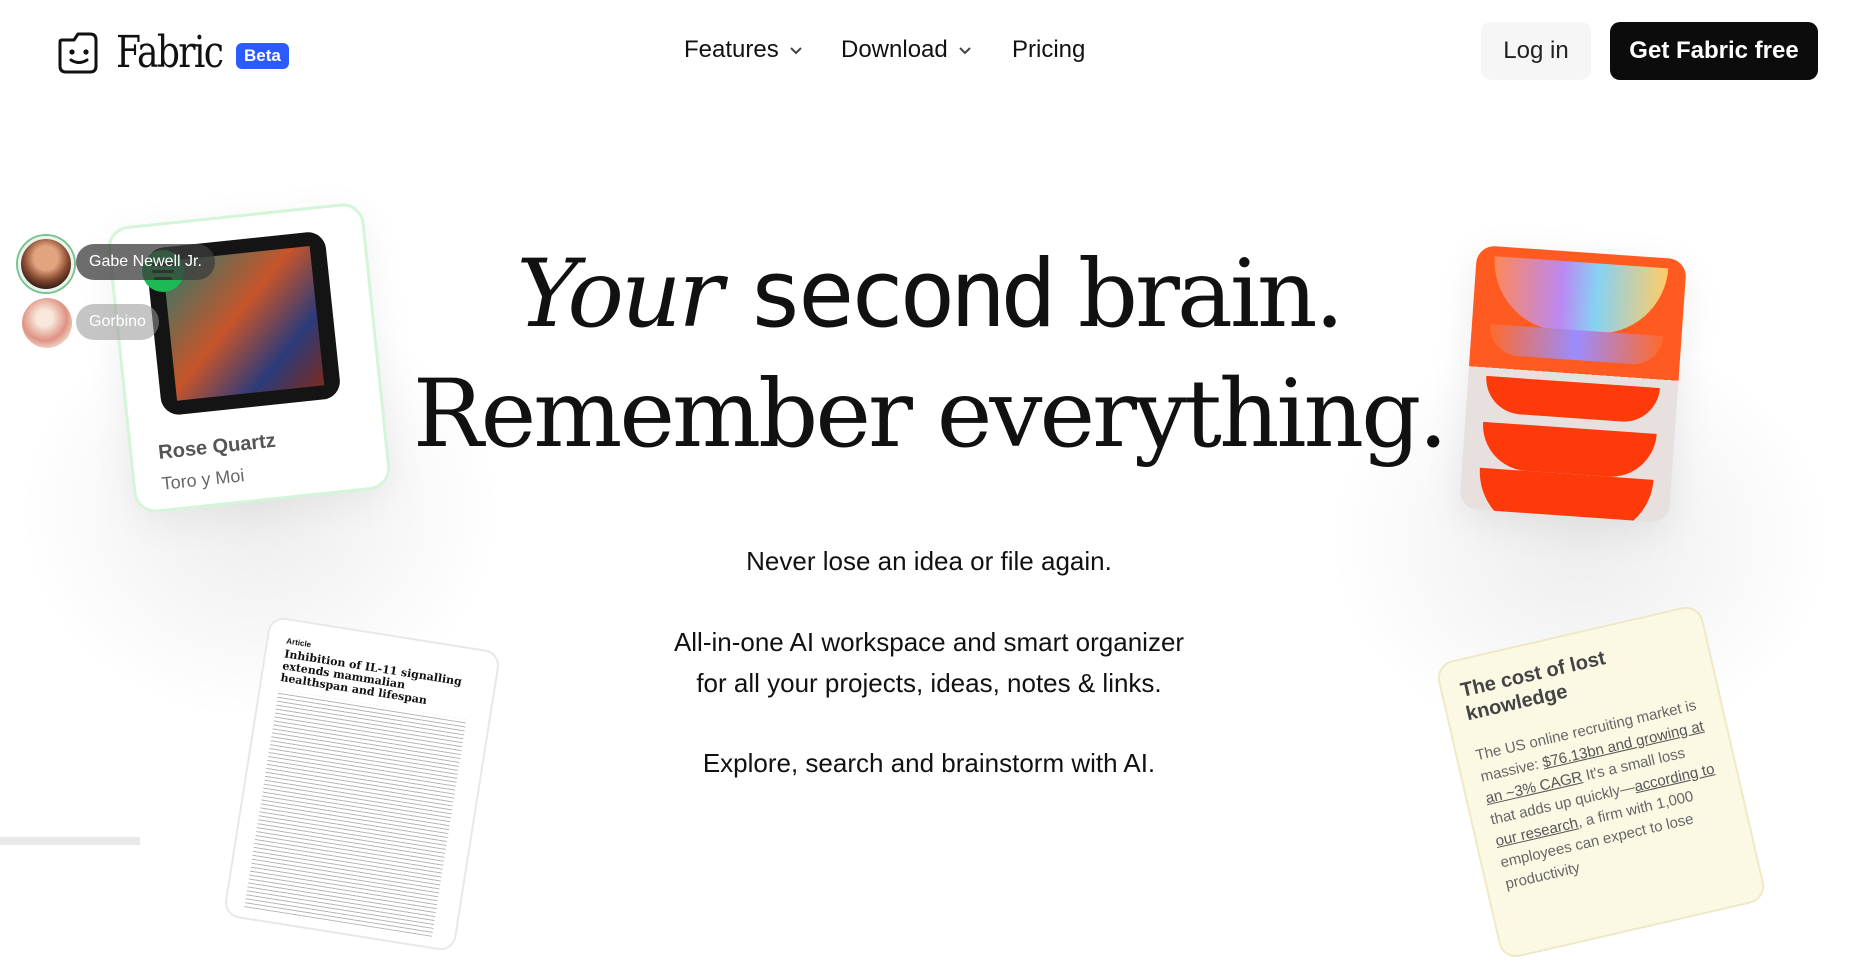 This screenshot has width=1858, height=961. I want to click on nav-download-label: Download, so click(894, 49).